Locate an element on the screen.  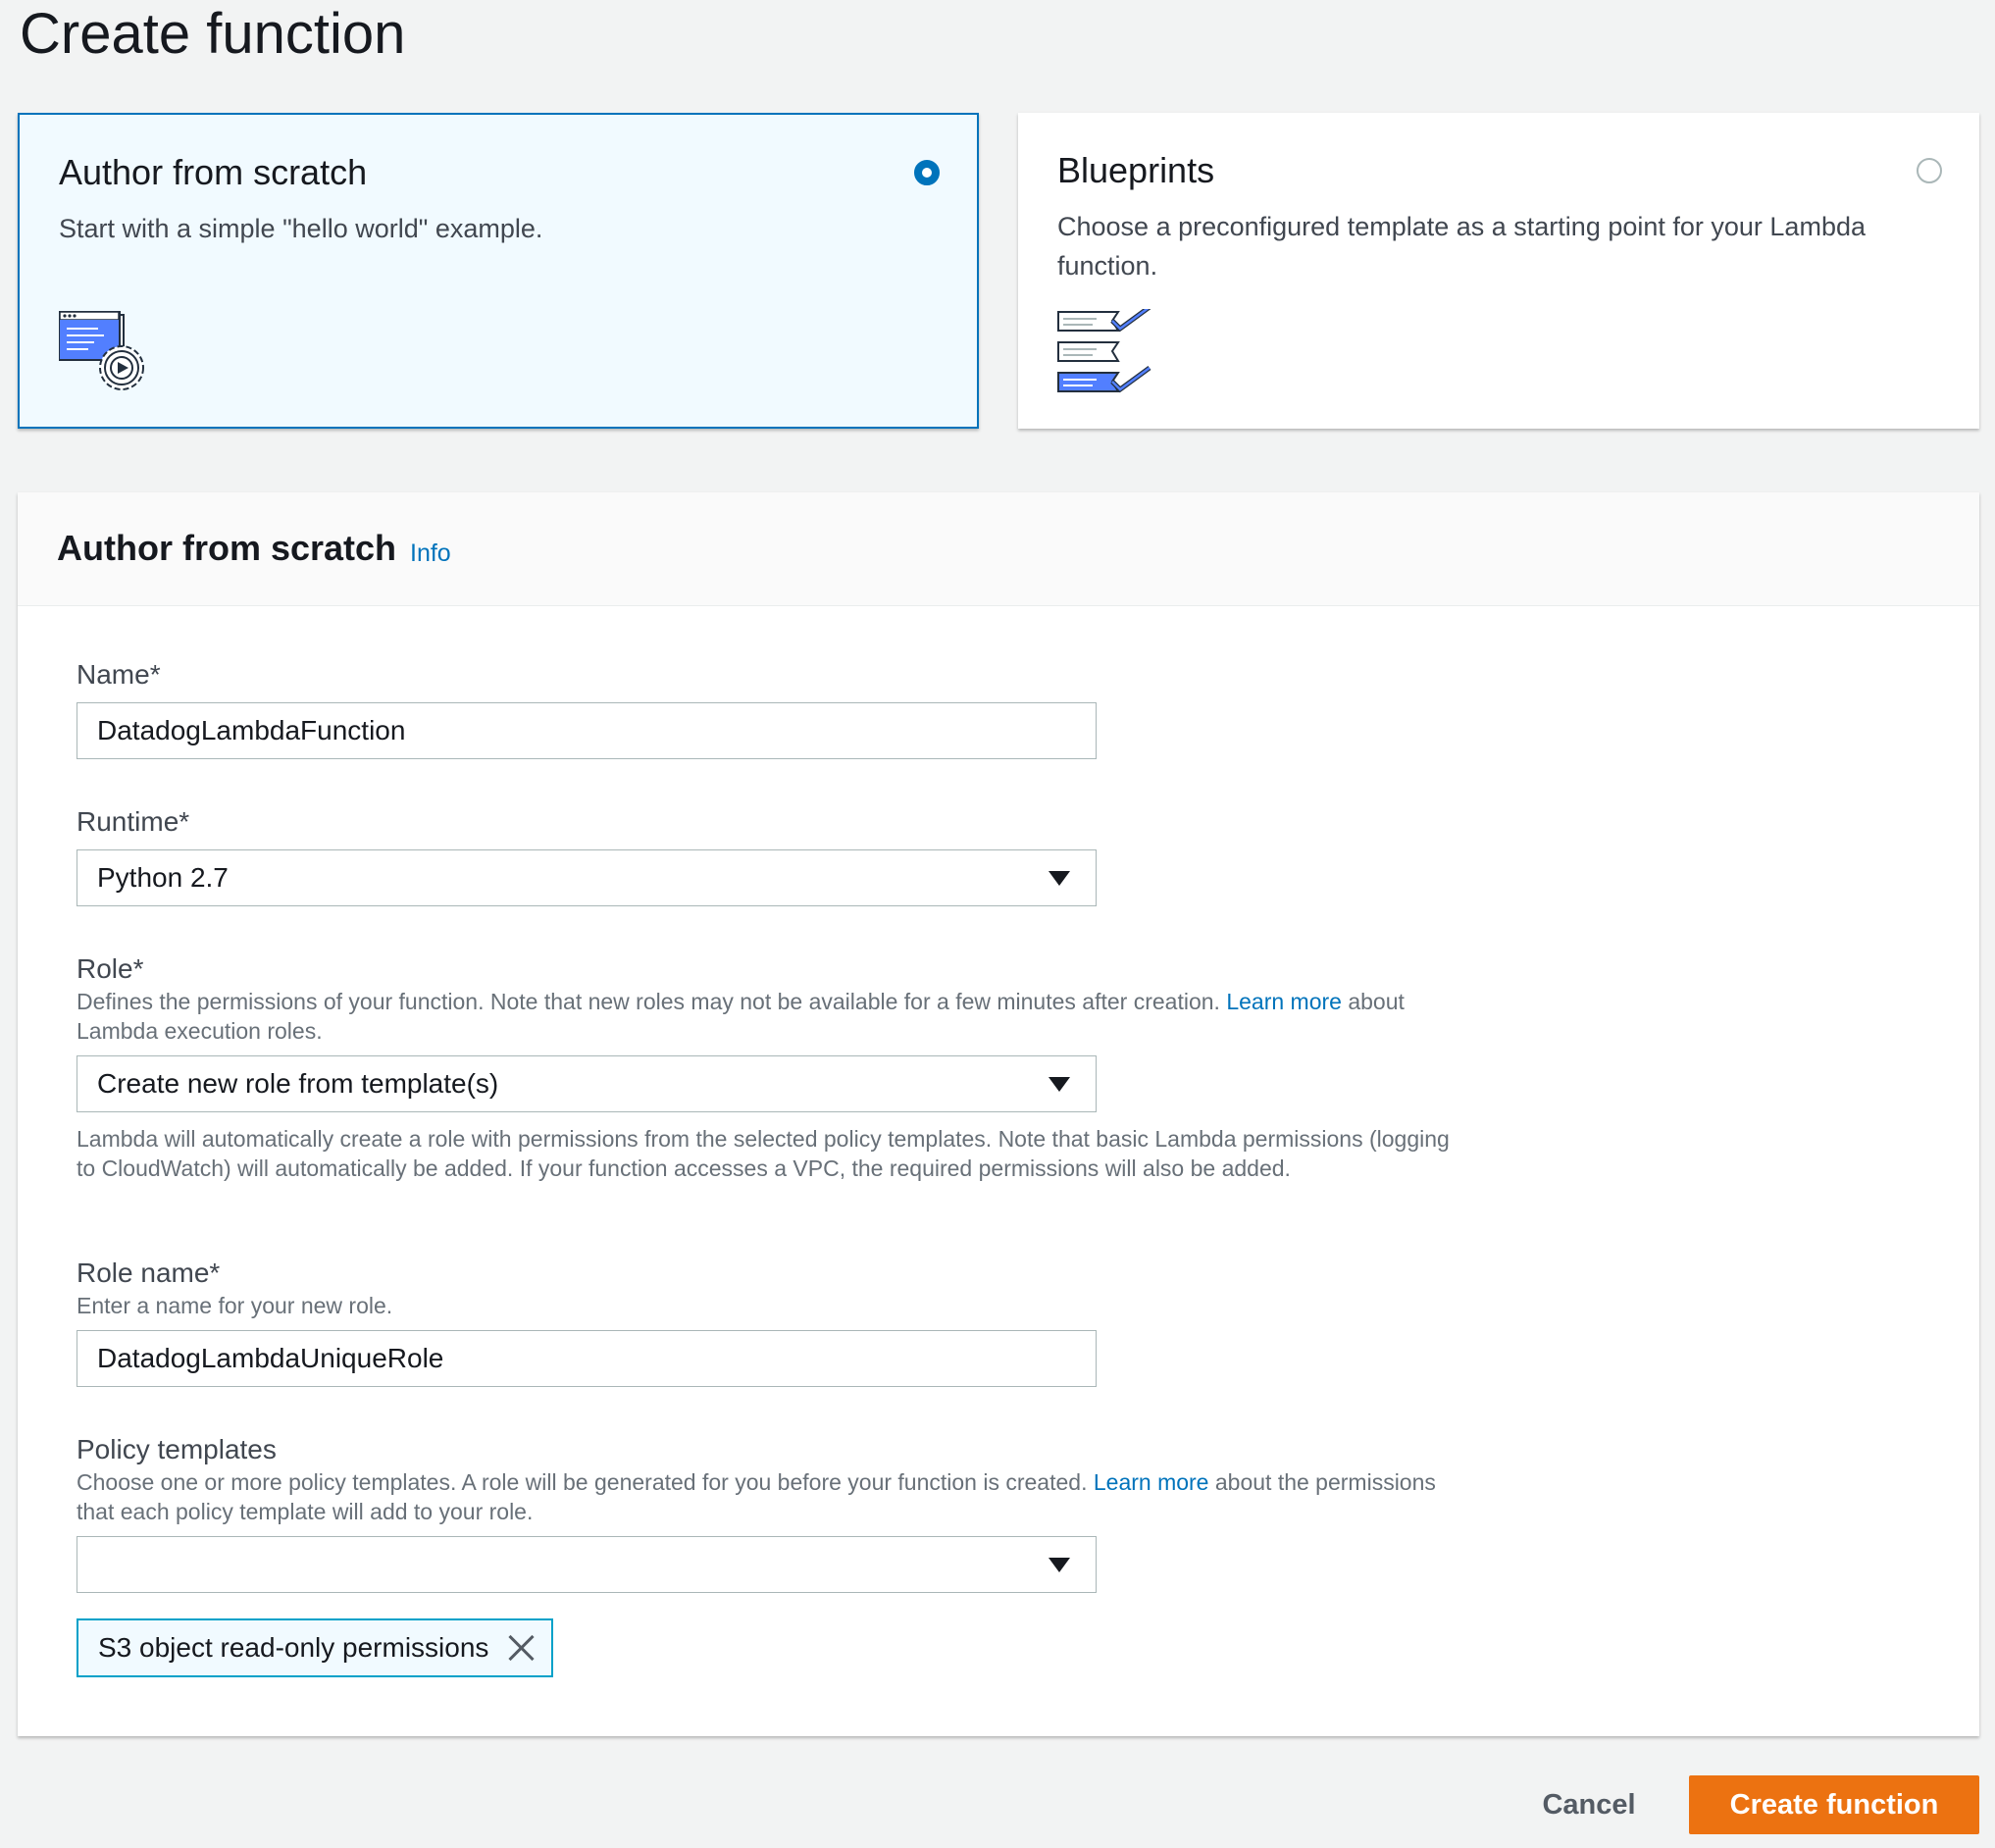
policy-templates-select is located at coordinates (587, 1564).